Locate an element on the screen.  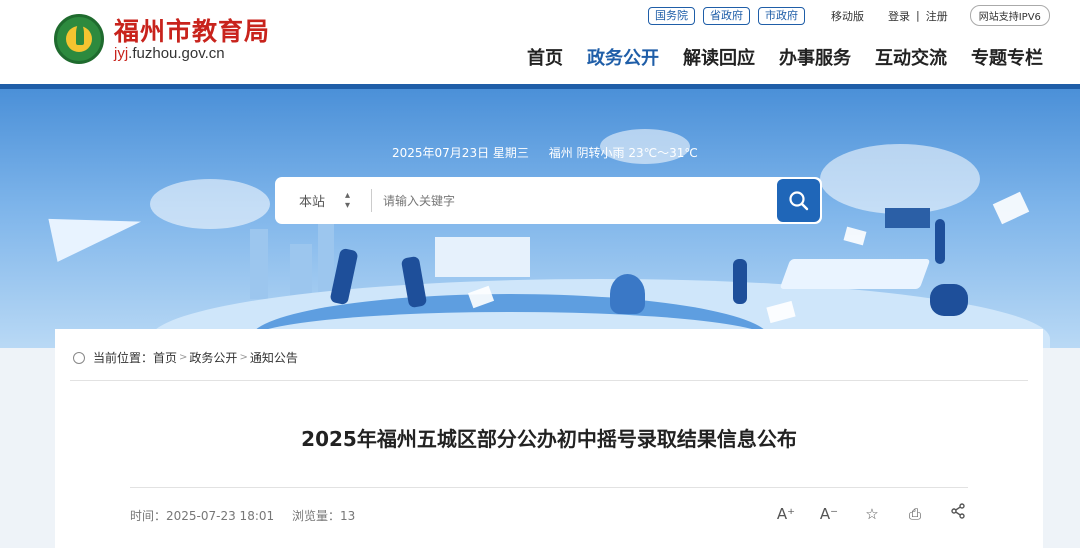
search-input is located at coordinates (573, 200).